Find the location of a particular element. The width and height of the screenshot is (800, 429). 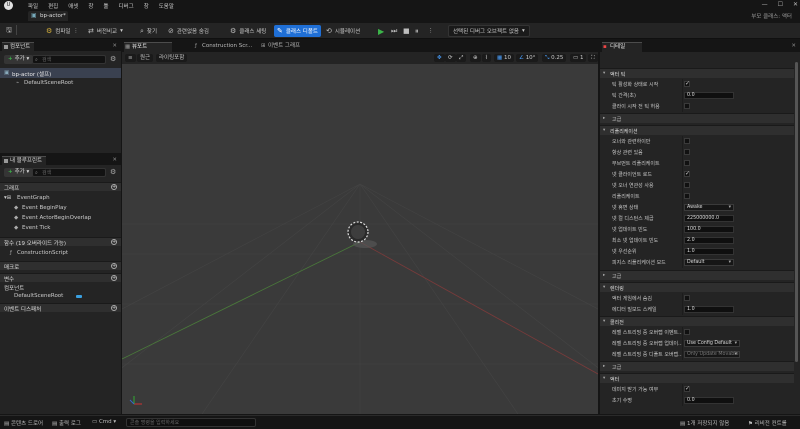

step-button: ⏭ is located at coordinates (394, 31).